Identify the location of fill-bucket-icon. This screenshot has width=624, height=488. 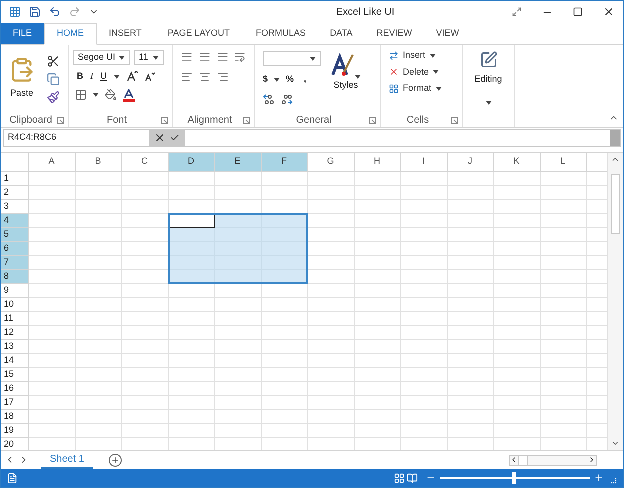
(111, 95).